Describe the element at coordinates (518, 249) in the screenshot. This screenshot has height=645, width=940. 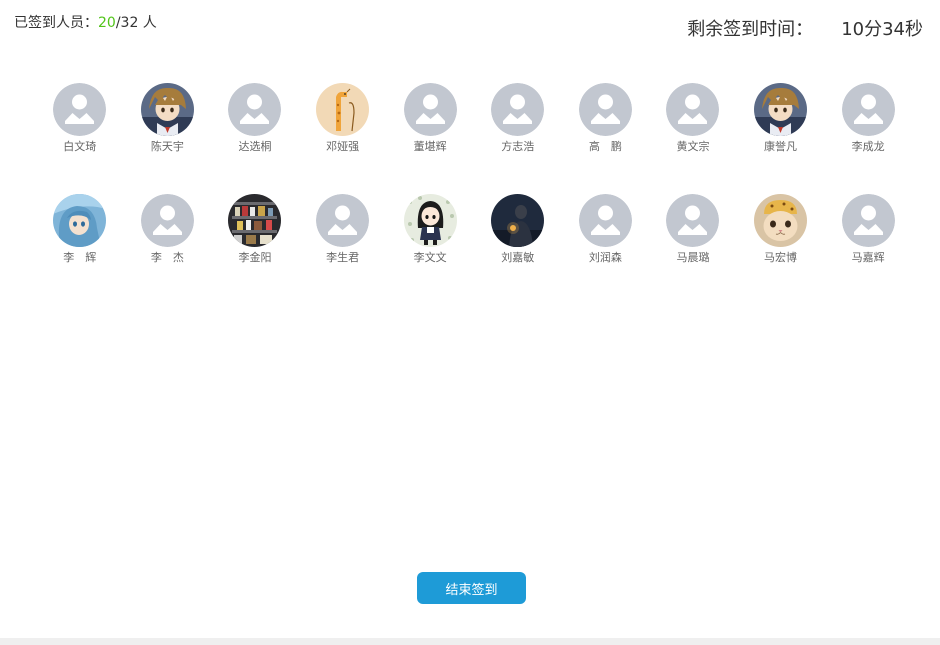
I see `attendee-item: 刘嘉敏` at that location.